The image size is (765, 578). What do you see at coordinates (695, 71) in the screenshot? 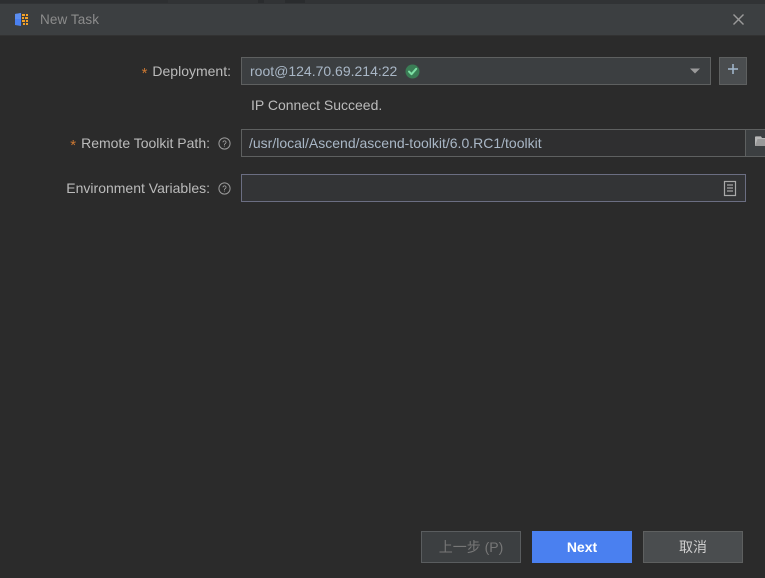
I see `chevron-down-icon` at bounding box center [695, 71].